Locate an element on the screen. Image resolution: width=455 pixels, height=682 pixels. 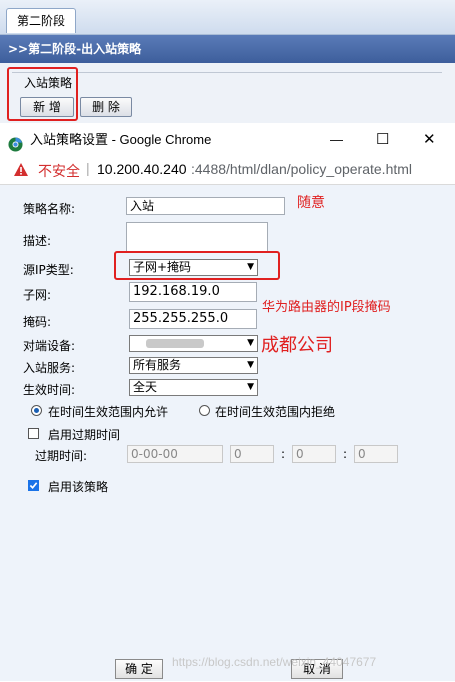
subnet-input: 192.168.19.0 is located at coordinates (193, 292).